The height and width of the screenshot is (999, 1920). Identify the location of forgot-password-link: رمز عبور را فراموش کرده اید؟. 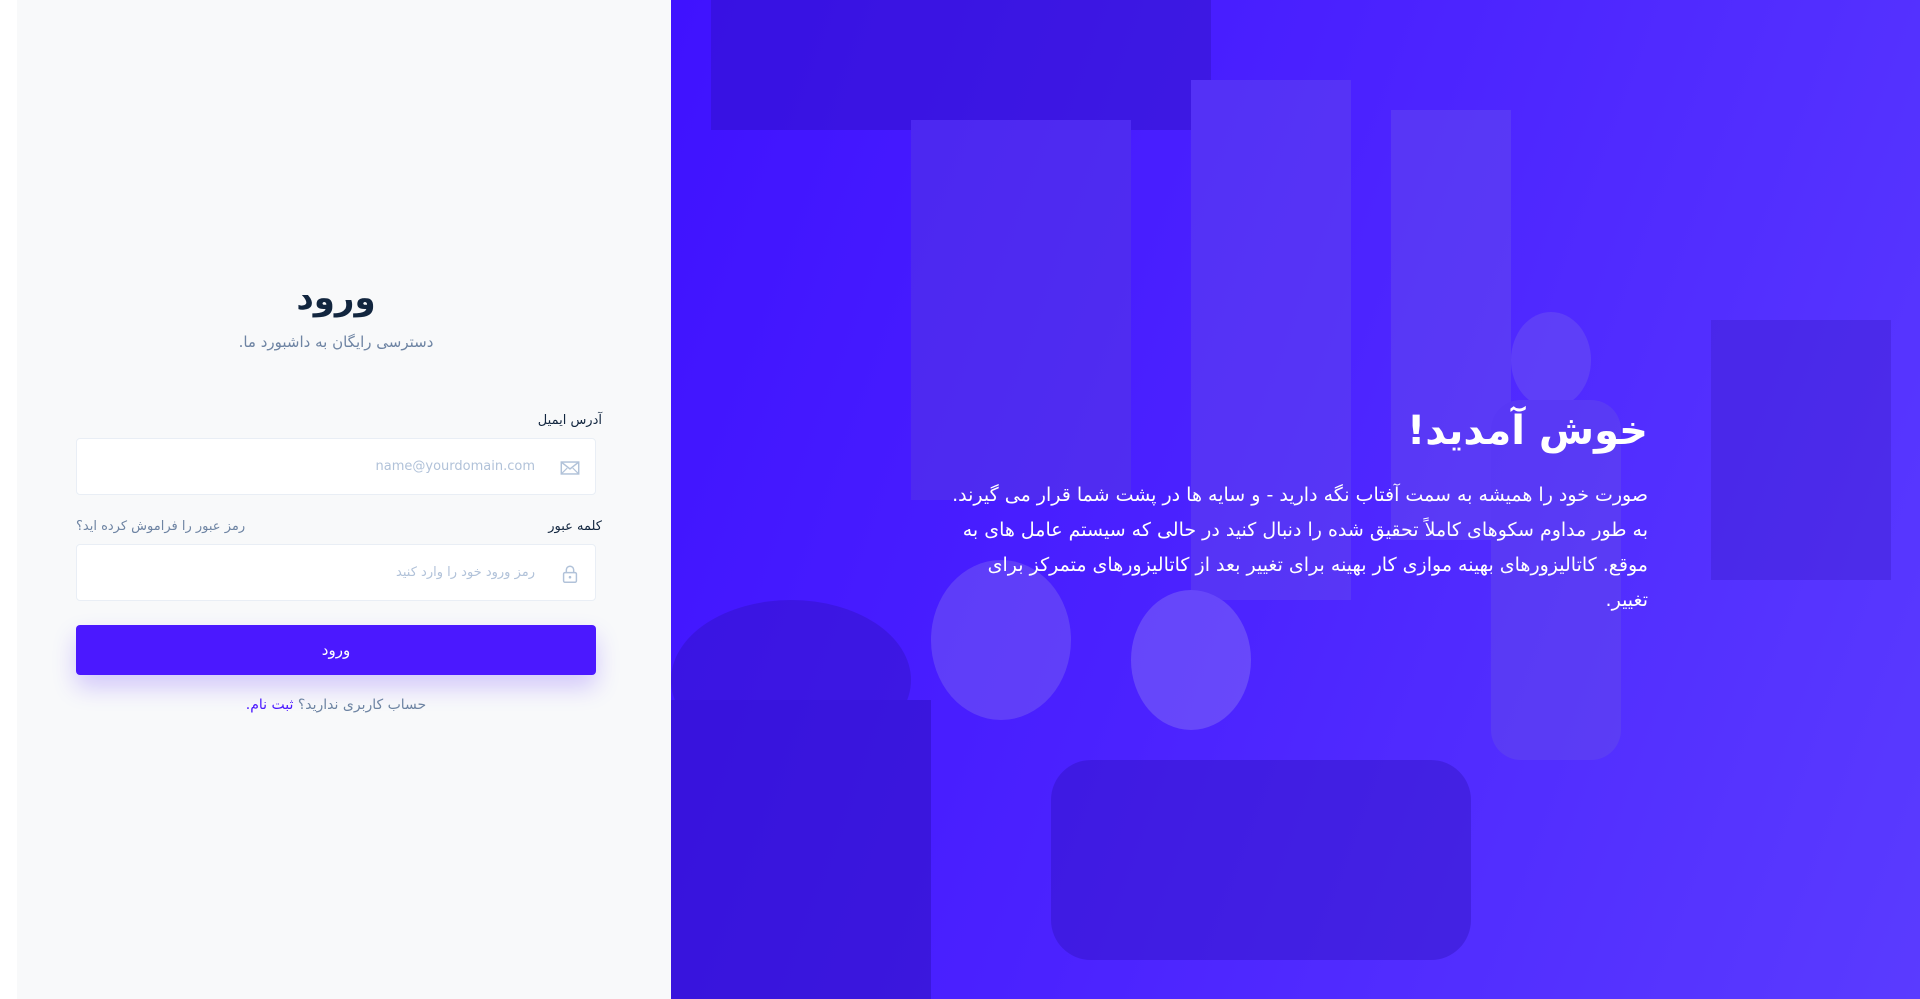
(160, 526).